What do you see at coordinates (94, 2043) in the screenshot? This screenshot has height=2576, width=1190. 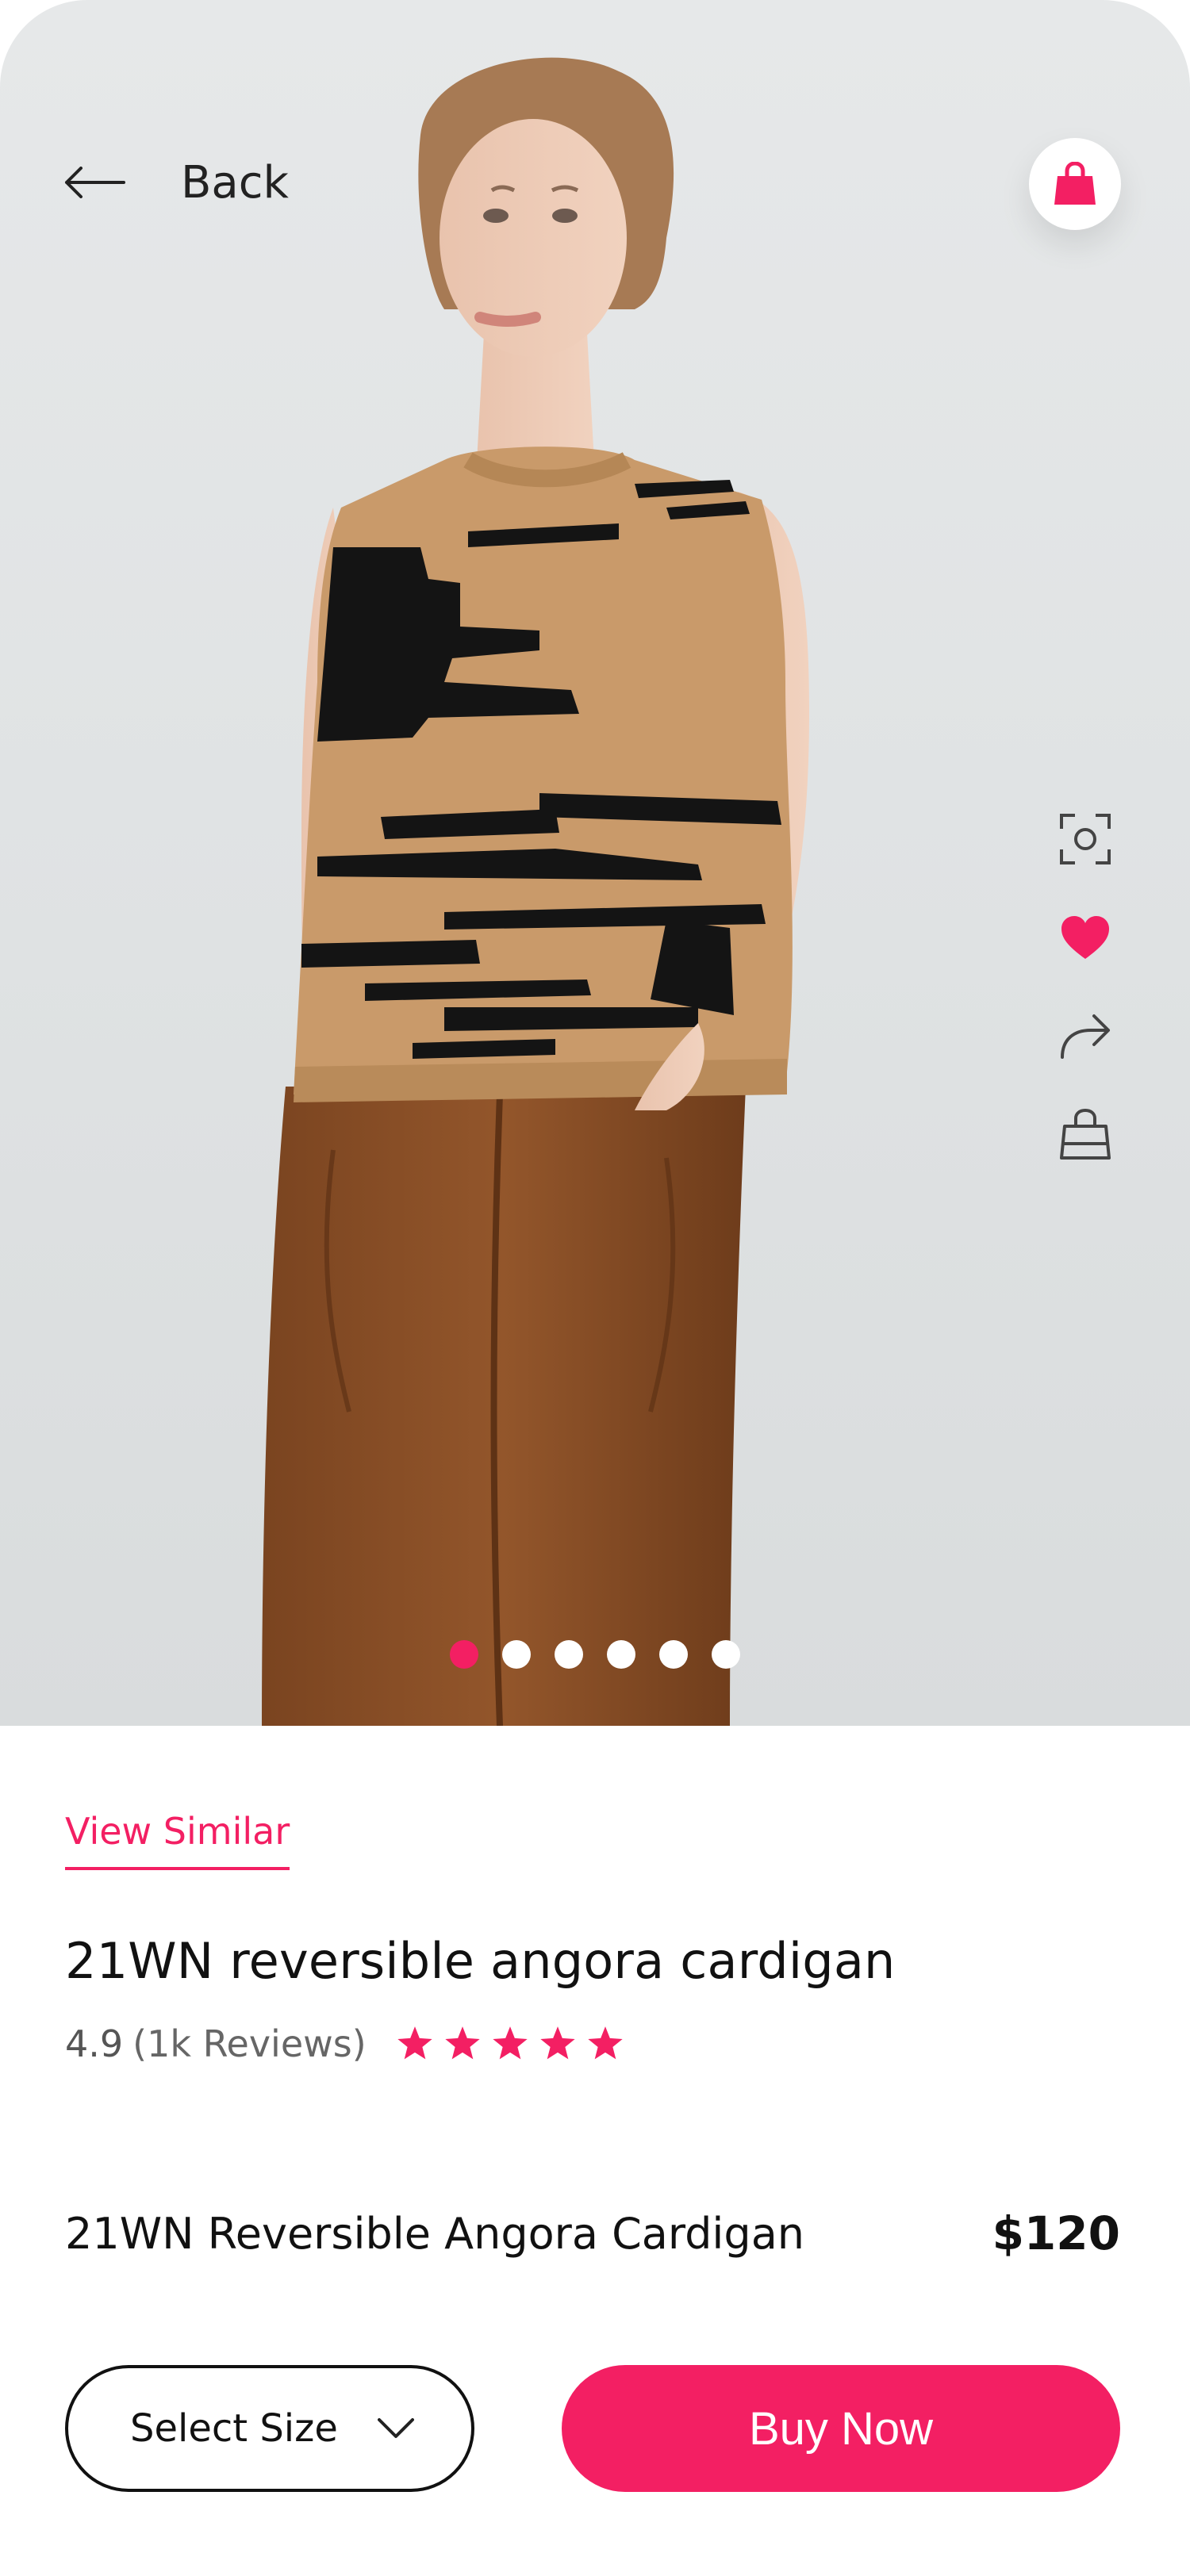 I see `rating-score: 4.9` at bounding box center [94, 2043].